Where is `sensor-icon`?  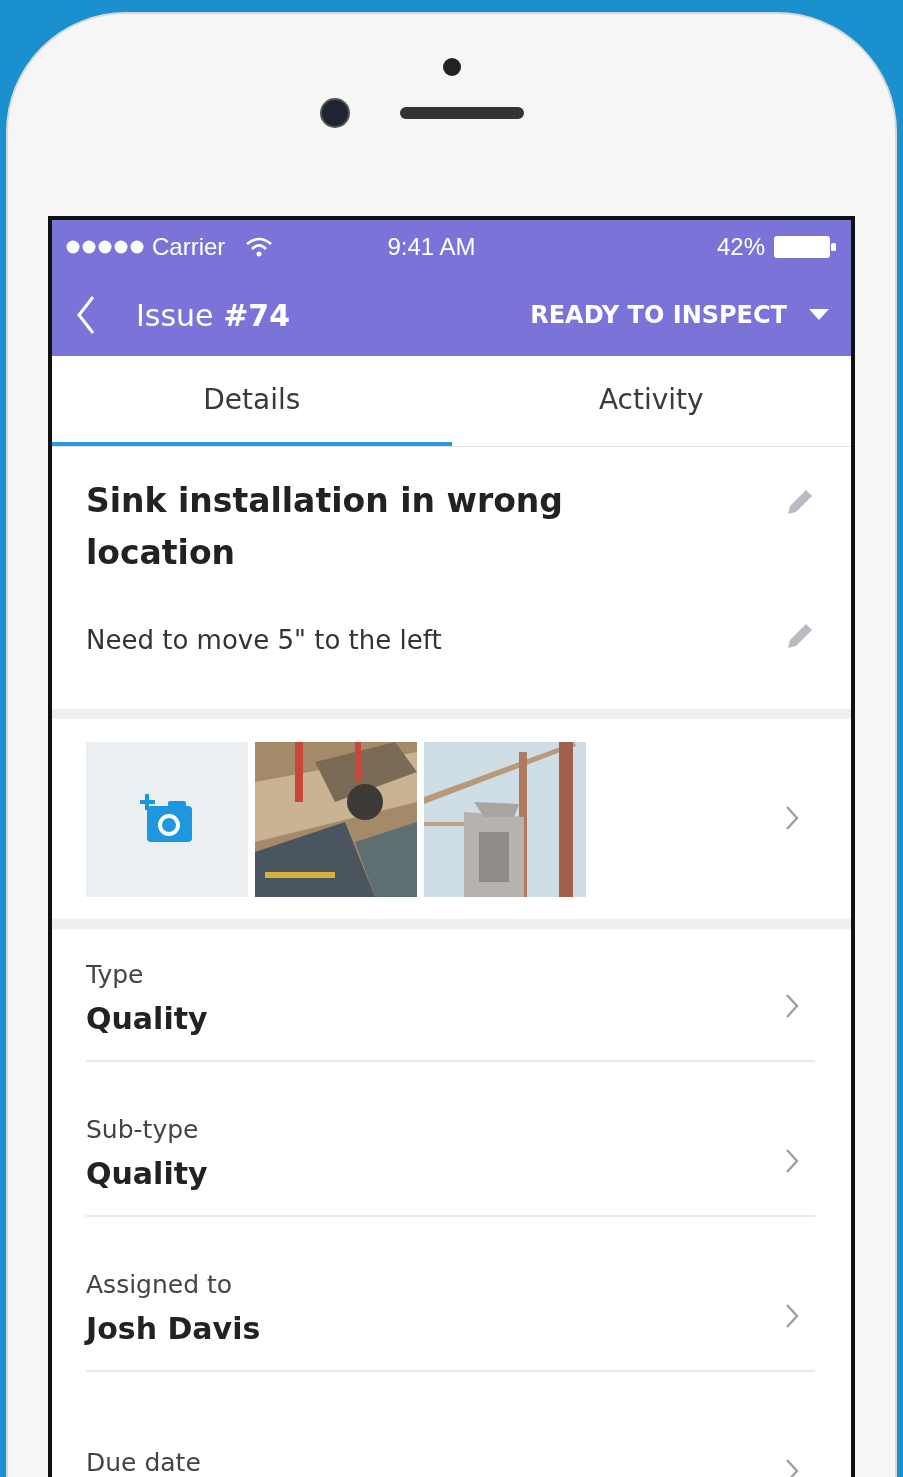 sensor-icon is located at coordinates (451, 67).